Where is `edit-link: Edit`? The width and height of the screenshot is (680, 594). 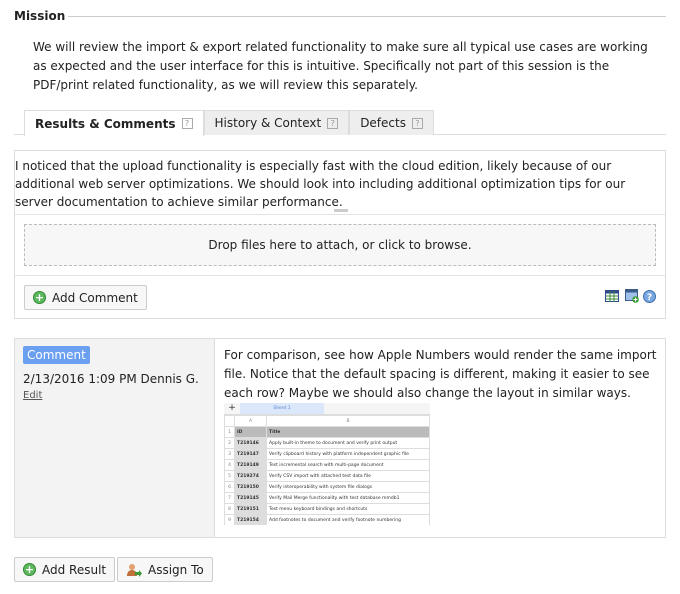
edit-link: Edit is located at coordinates (32, 395).